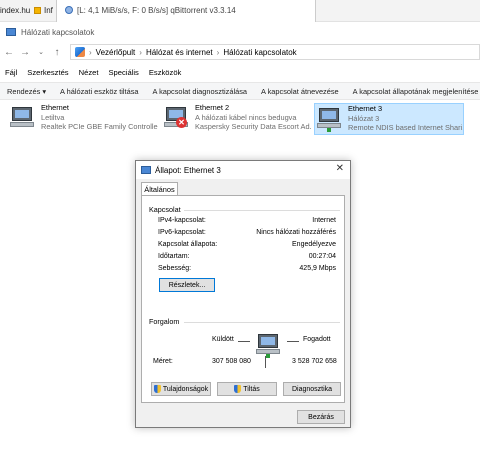  I want to click on forward-arrow-icon: →, so click(25, 52).